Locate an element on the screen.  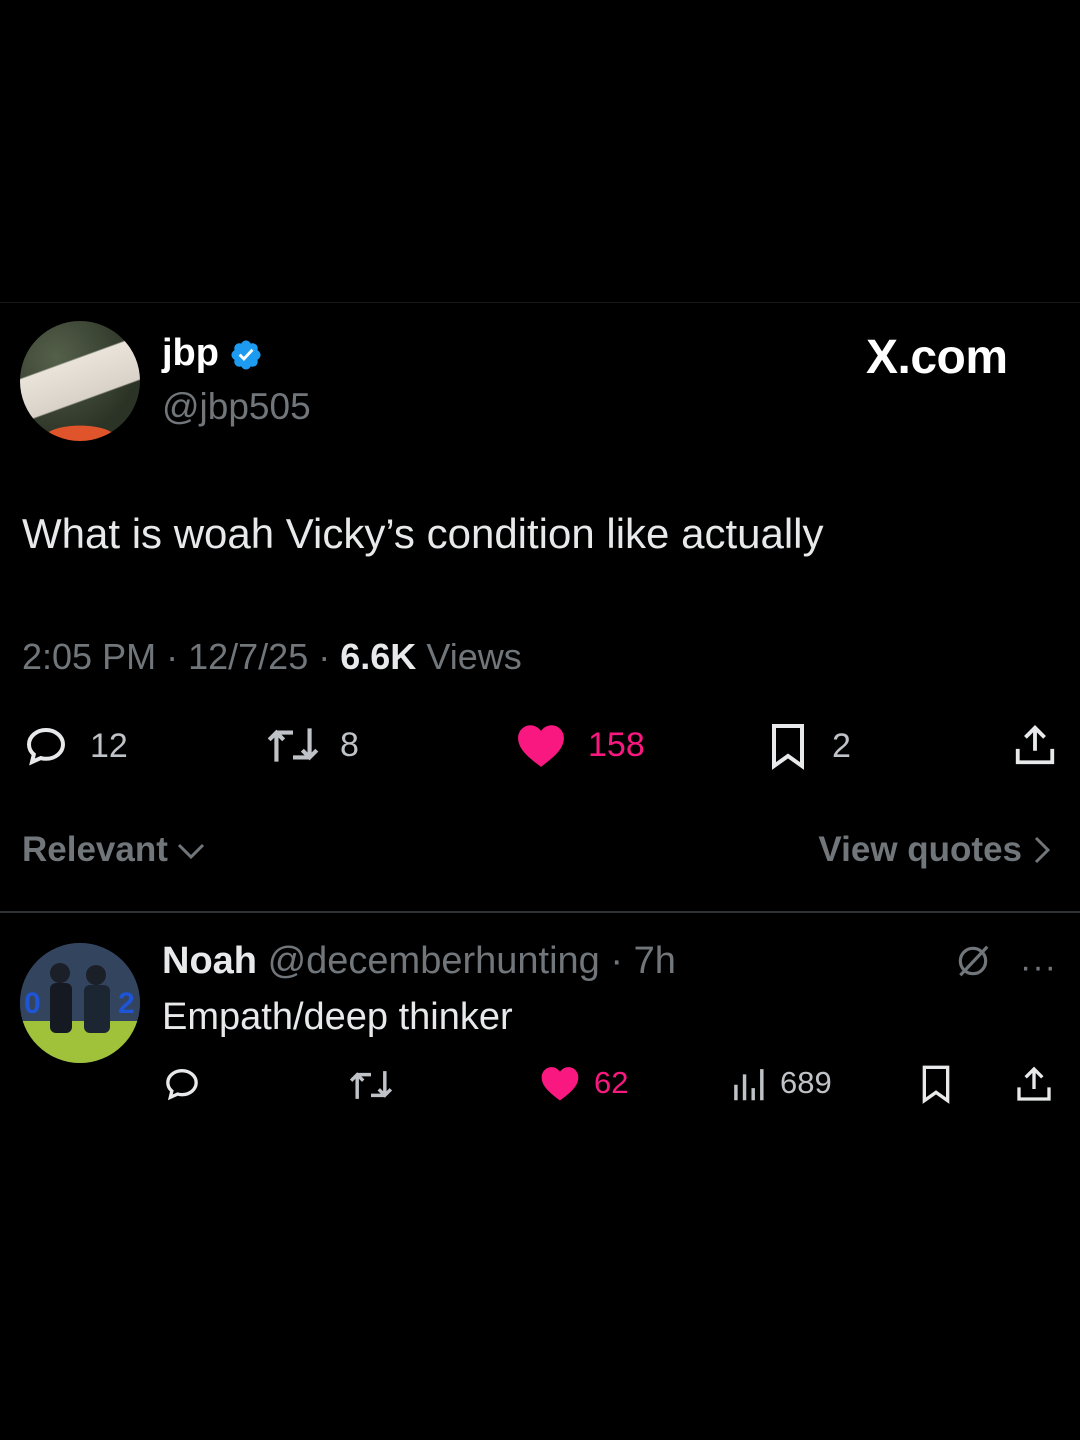
reply-reply-button is located at coordinates (182, 1084).